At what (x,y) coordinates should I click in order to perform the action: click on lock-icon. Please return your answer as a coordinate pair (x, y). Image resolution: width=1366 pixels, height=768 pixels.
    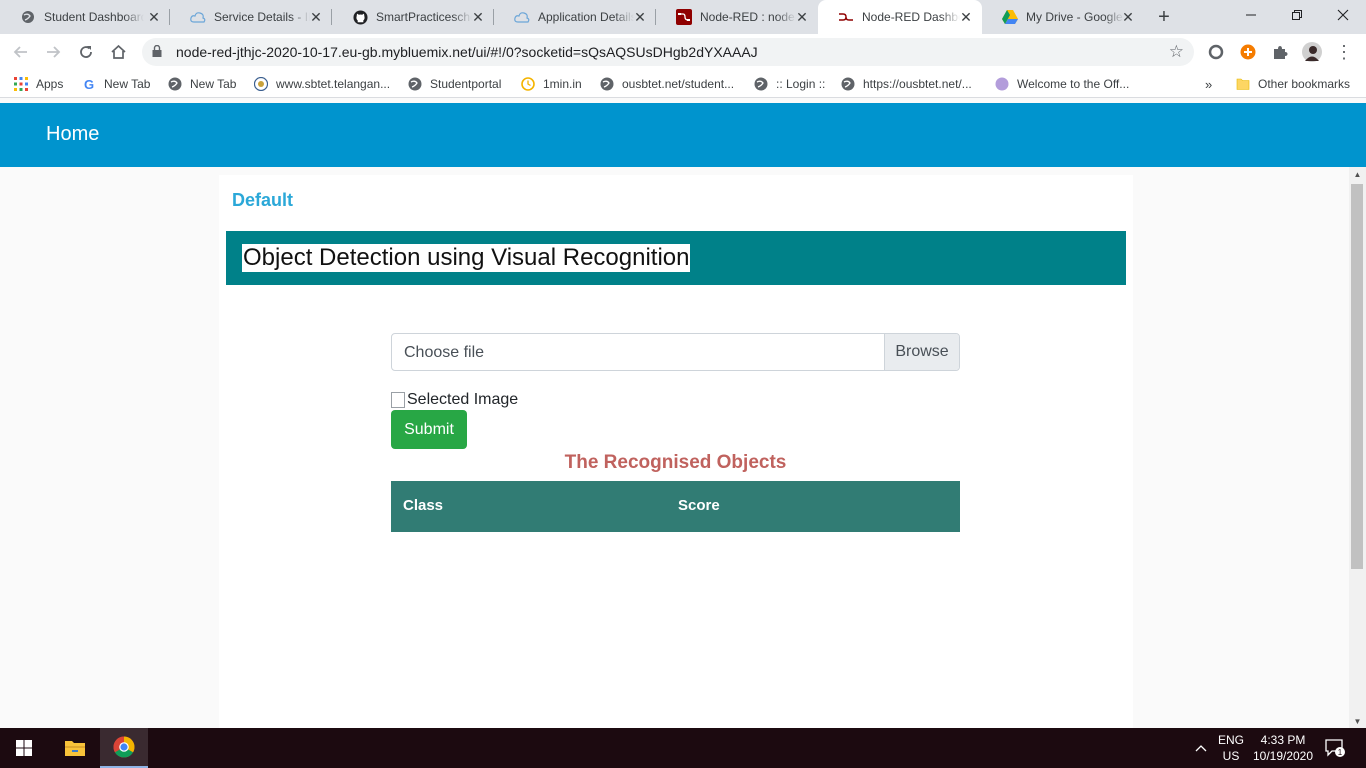
    Looking at the image, I should click on (159, 52).